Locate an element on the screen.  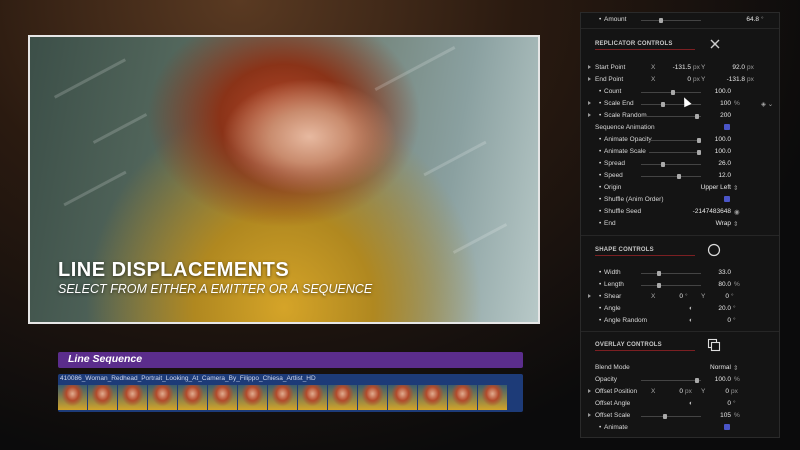
replicator-icon is located at coordinates (715, 44).